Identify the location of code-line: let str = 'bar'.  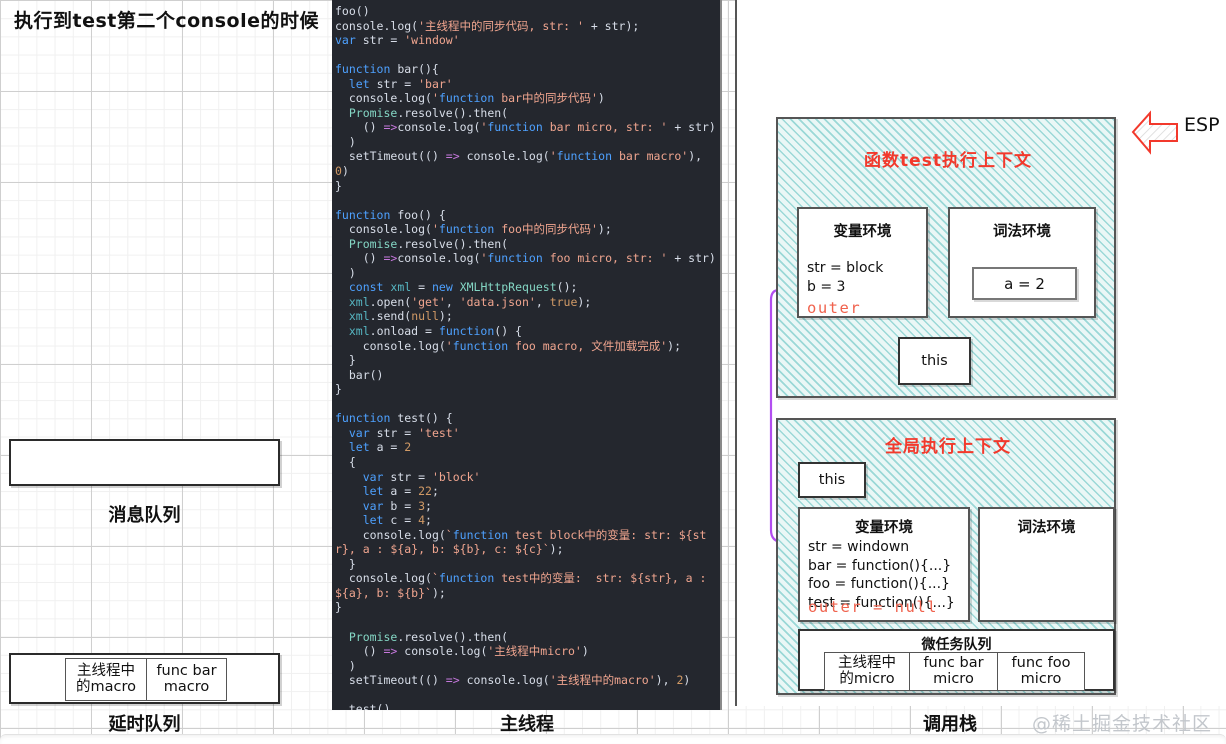
(400, 83).